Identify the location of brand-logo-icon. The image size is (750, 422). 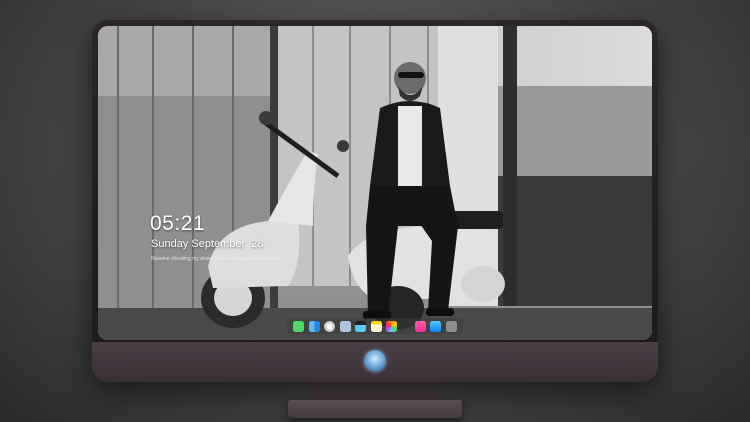
(375, 361).